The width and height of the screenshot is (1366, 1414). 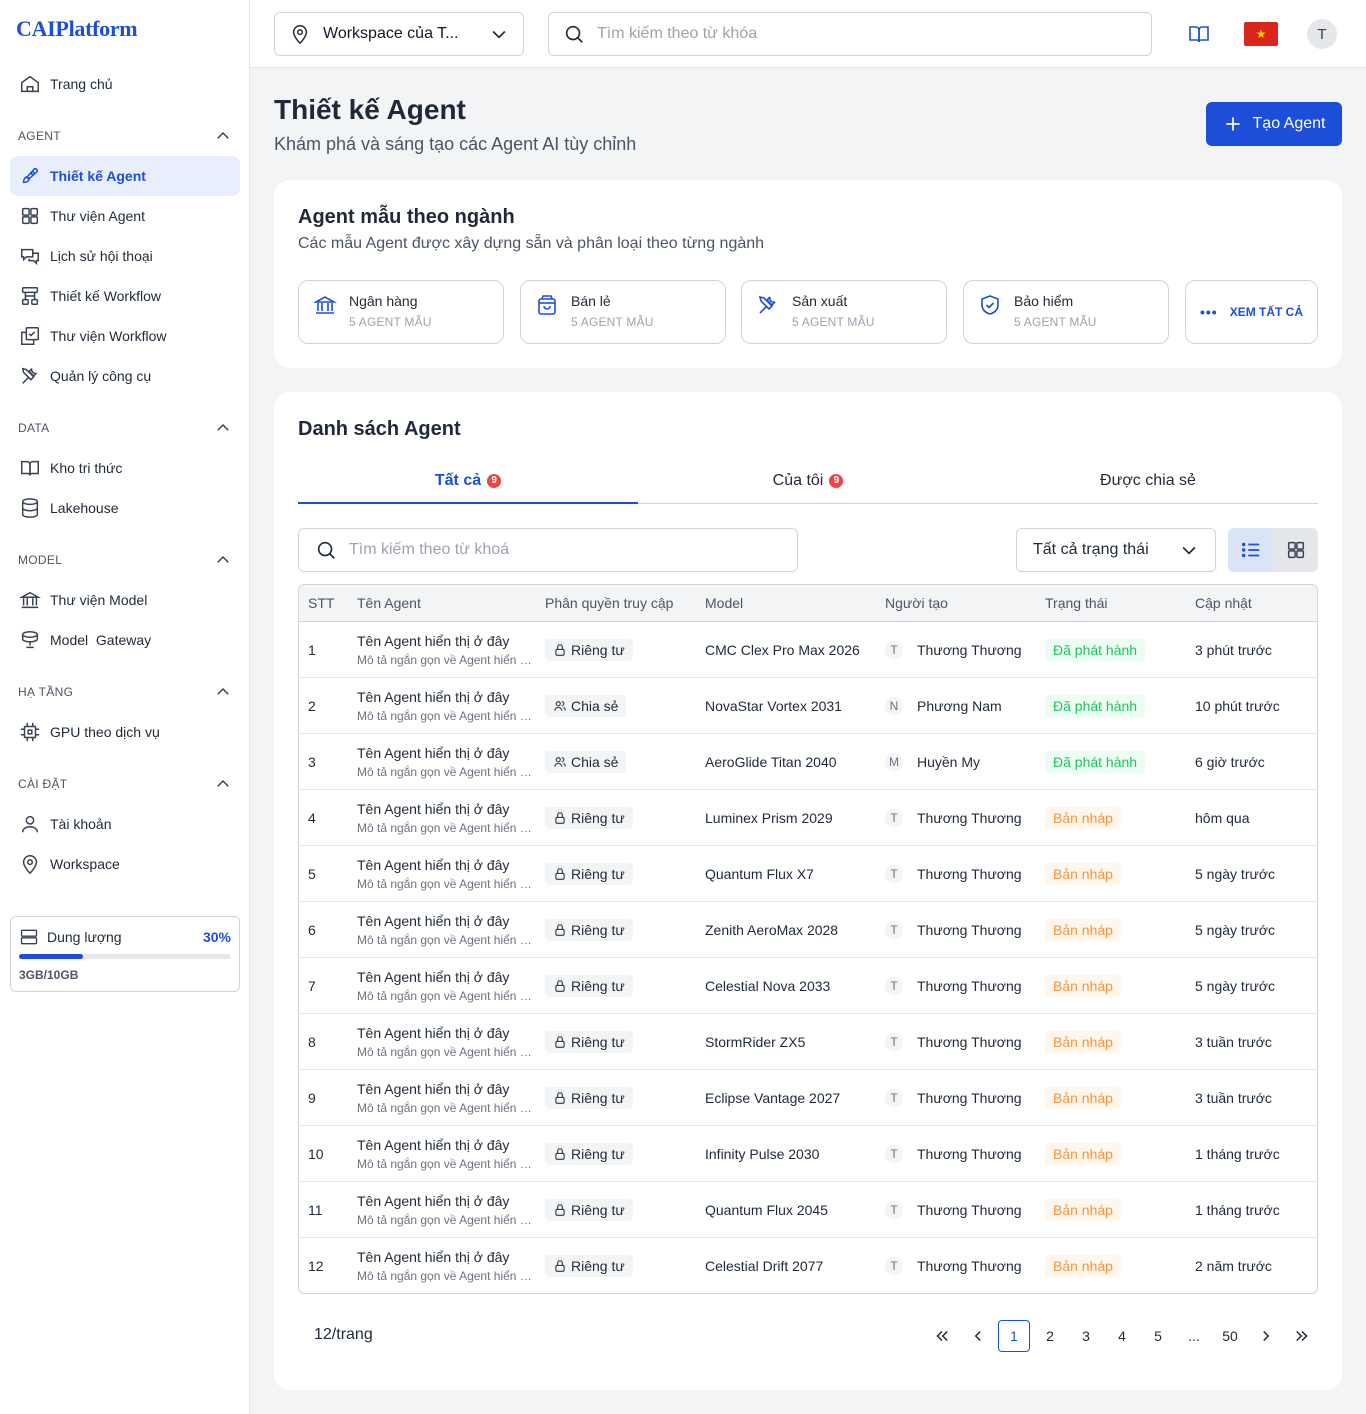 What do you see at coordinates (617, 817) in the screenshot?
I see `permission-cell: Riêng tư` at bounding box center [617, 817].